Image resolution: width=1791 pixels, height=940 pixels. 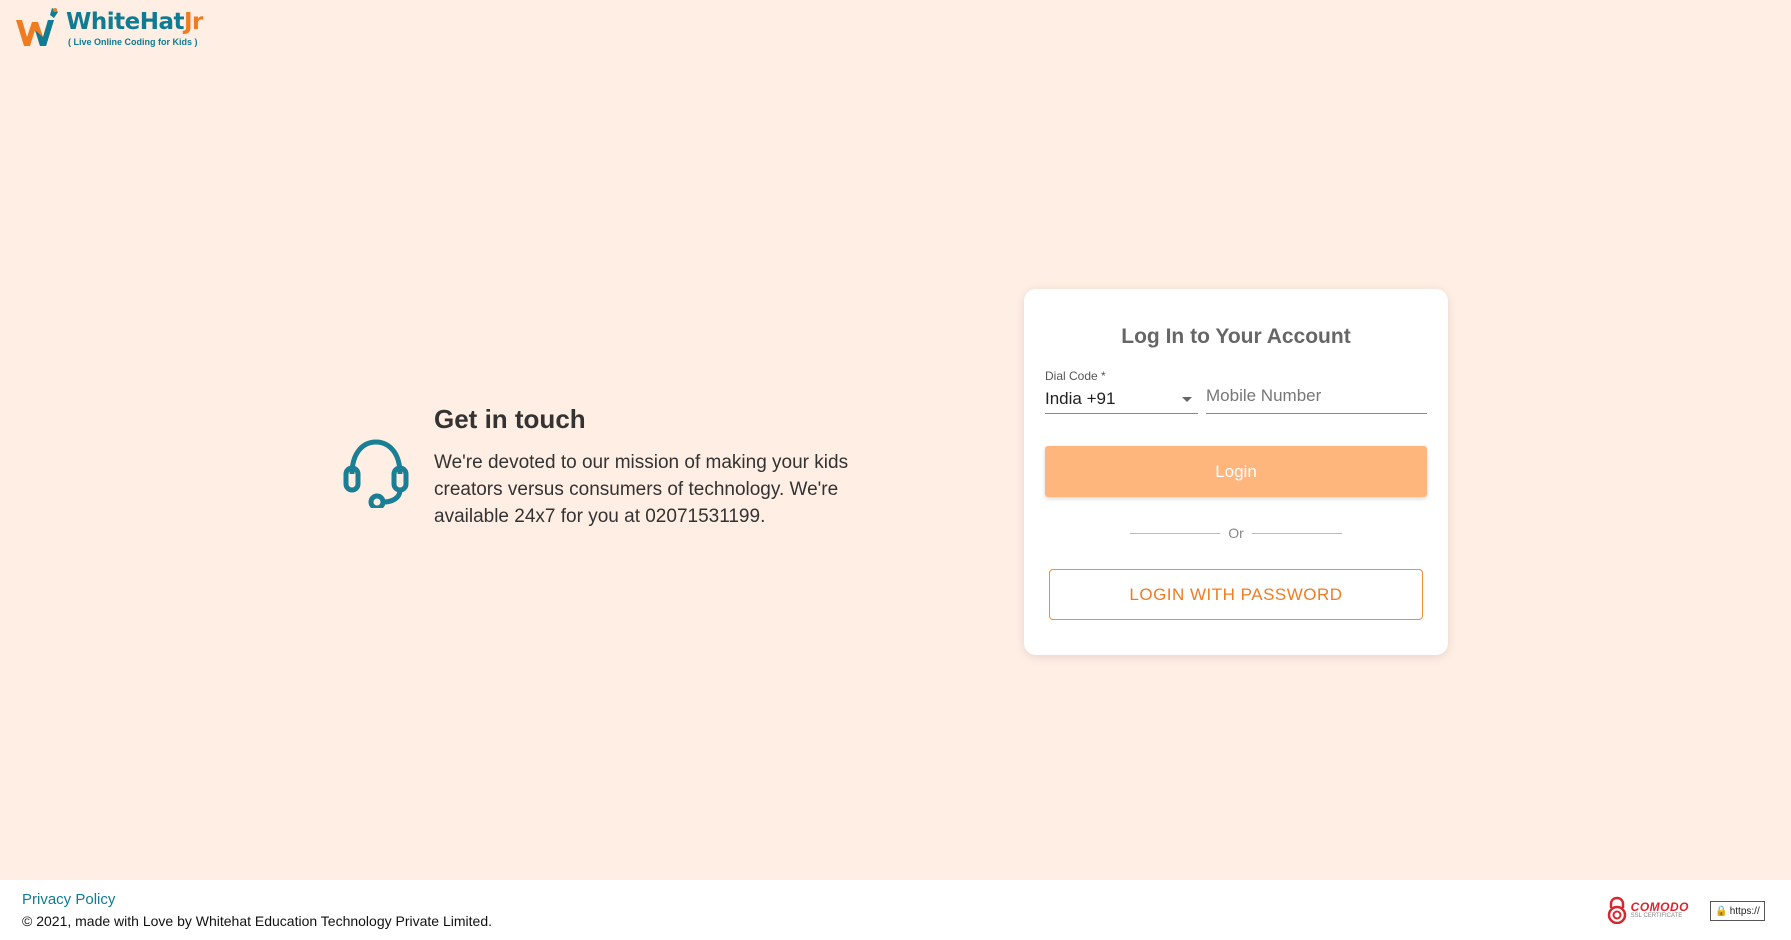 What do you see at coordinates (1316, 399) in the screenshot?
I see `mobile-number-input` at bounding box center [1316, 399].